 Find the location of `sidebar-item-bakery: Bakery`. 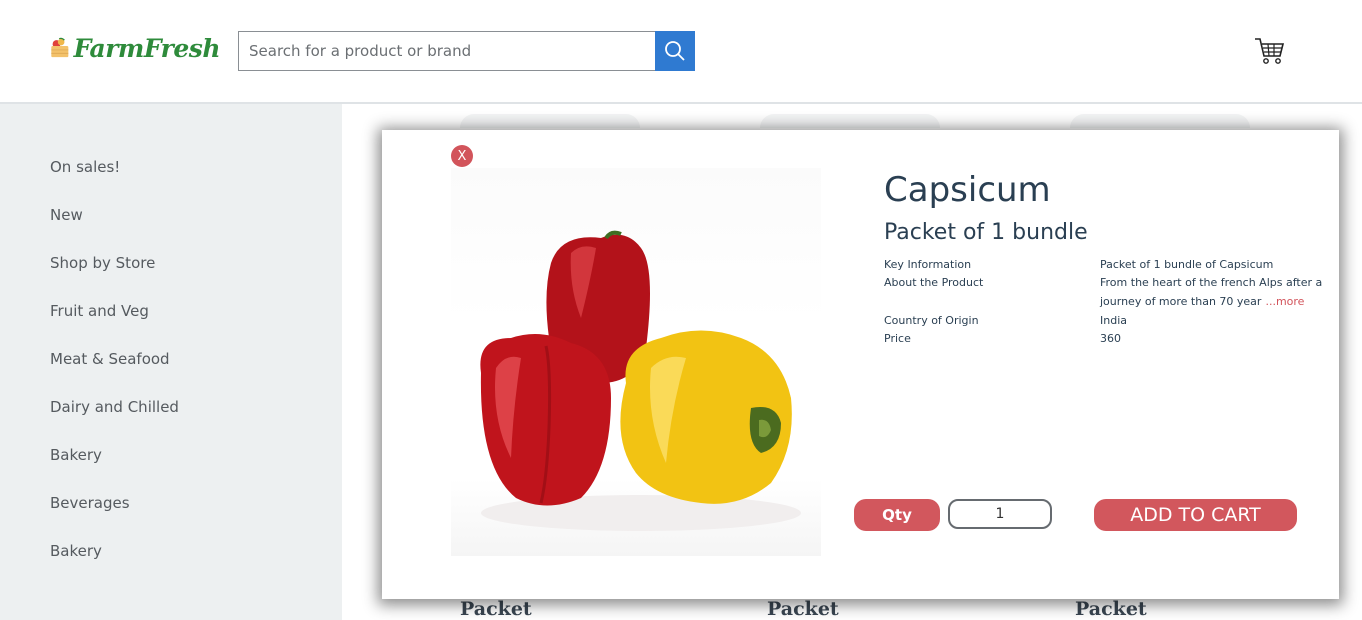

sidebar-item-bakery: Bakery is located at coordinates (76, 455).